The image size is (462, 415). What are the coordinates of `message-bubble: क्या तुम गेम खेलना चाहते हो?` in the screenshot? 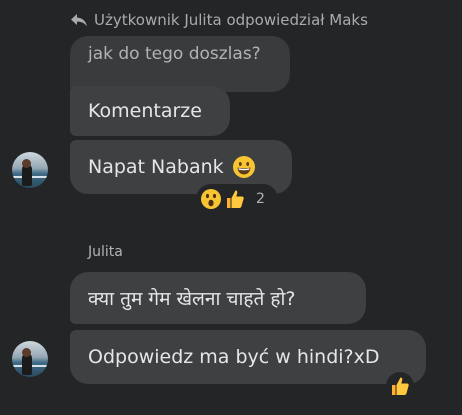 It's located at (218, 298).